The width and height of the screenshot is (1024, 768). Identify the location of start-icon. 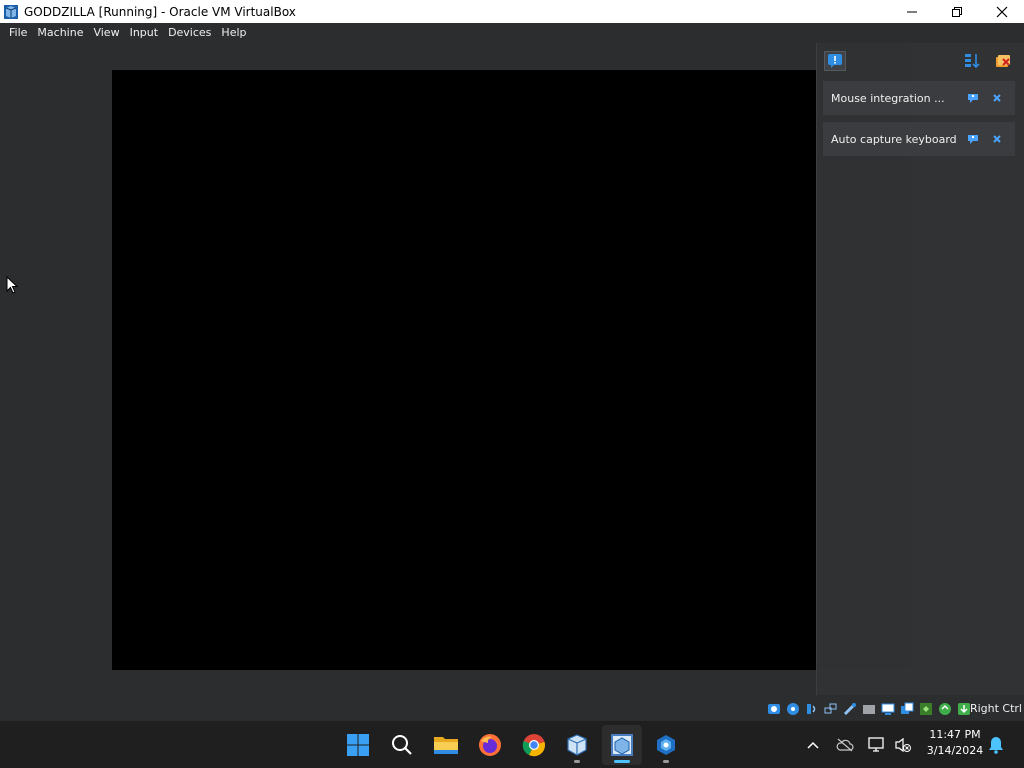
(358, 745).